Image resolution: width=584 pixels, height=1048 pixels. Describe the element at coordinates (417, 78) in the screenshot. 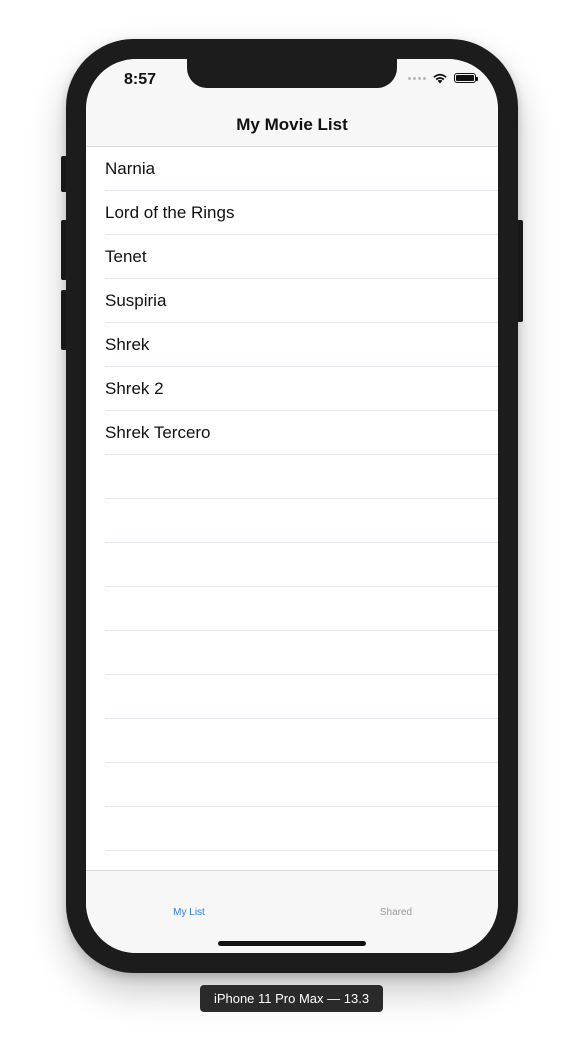

I see `cellular-signal-icon` at that location.